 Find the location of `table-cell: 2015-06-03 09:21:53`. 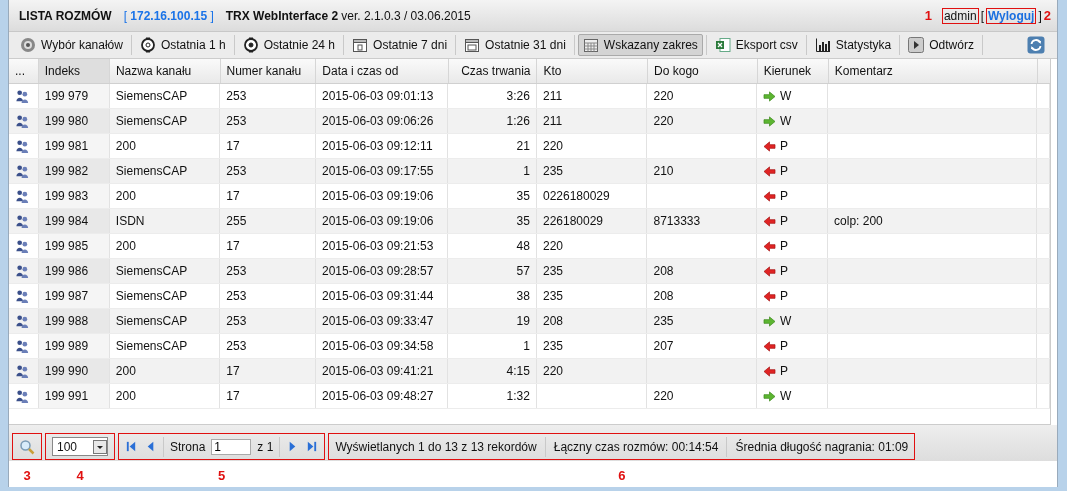

table-cell: 2015-06-03 09:21:53 is located at coordinates (382, 246).